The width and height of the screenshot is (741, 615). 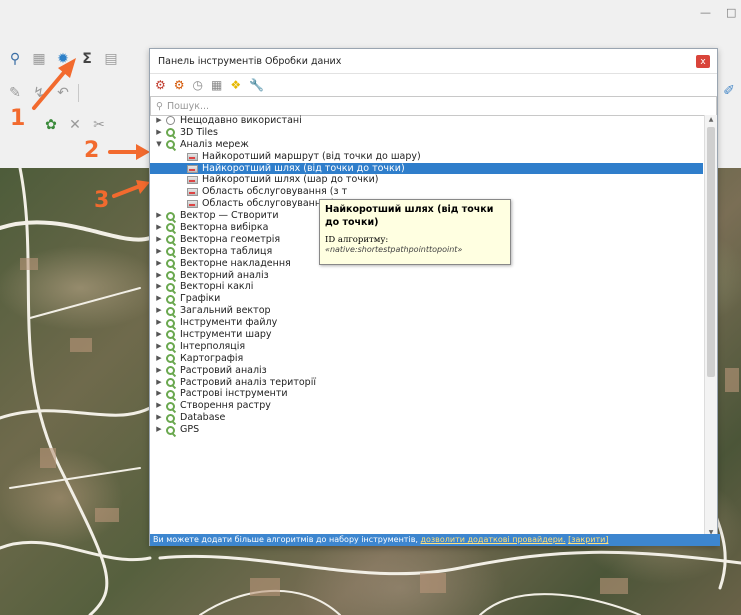 What do you see at coordinates (426, 418) in the screenshot?
I see `tree-group: ▶ Database` at bounding box center [426, 418].